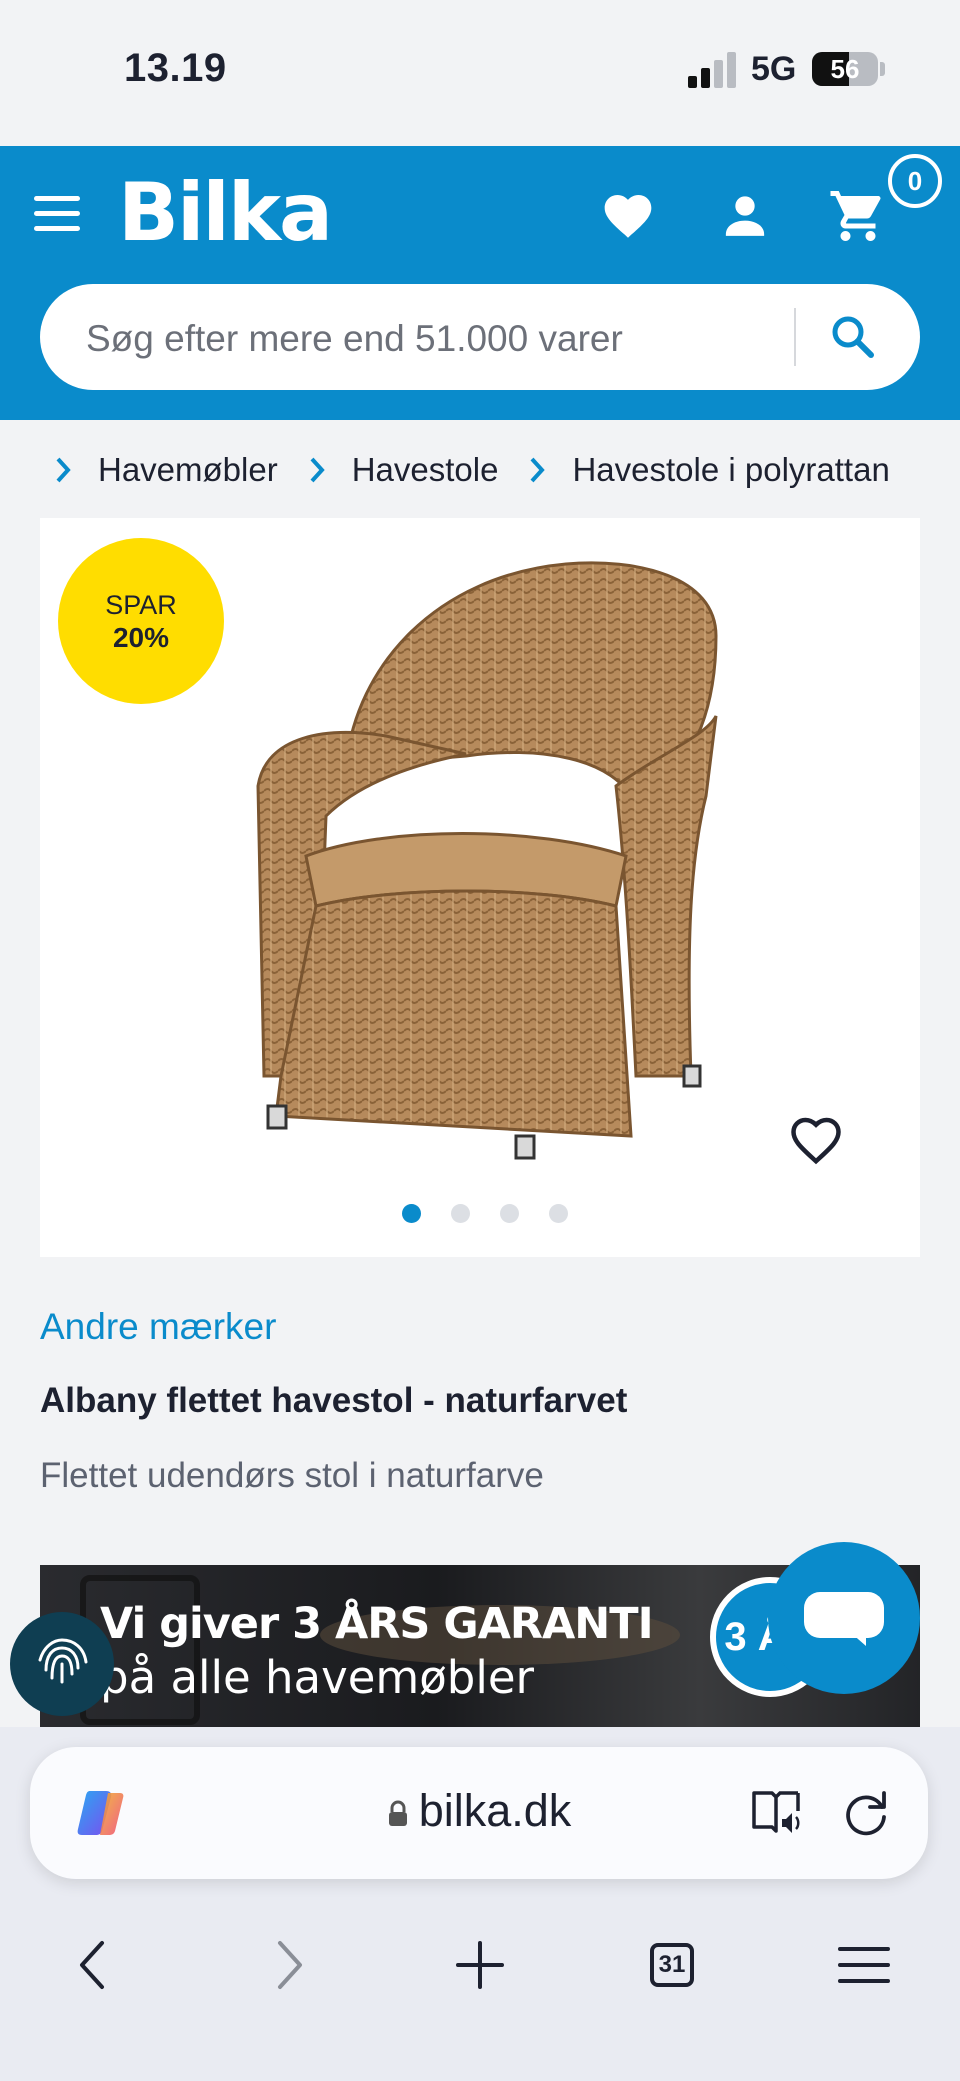  I want to click on battery-icon: 56, so click(845, 69).